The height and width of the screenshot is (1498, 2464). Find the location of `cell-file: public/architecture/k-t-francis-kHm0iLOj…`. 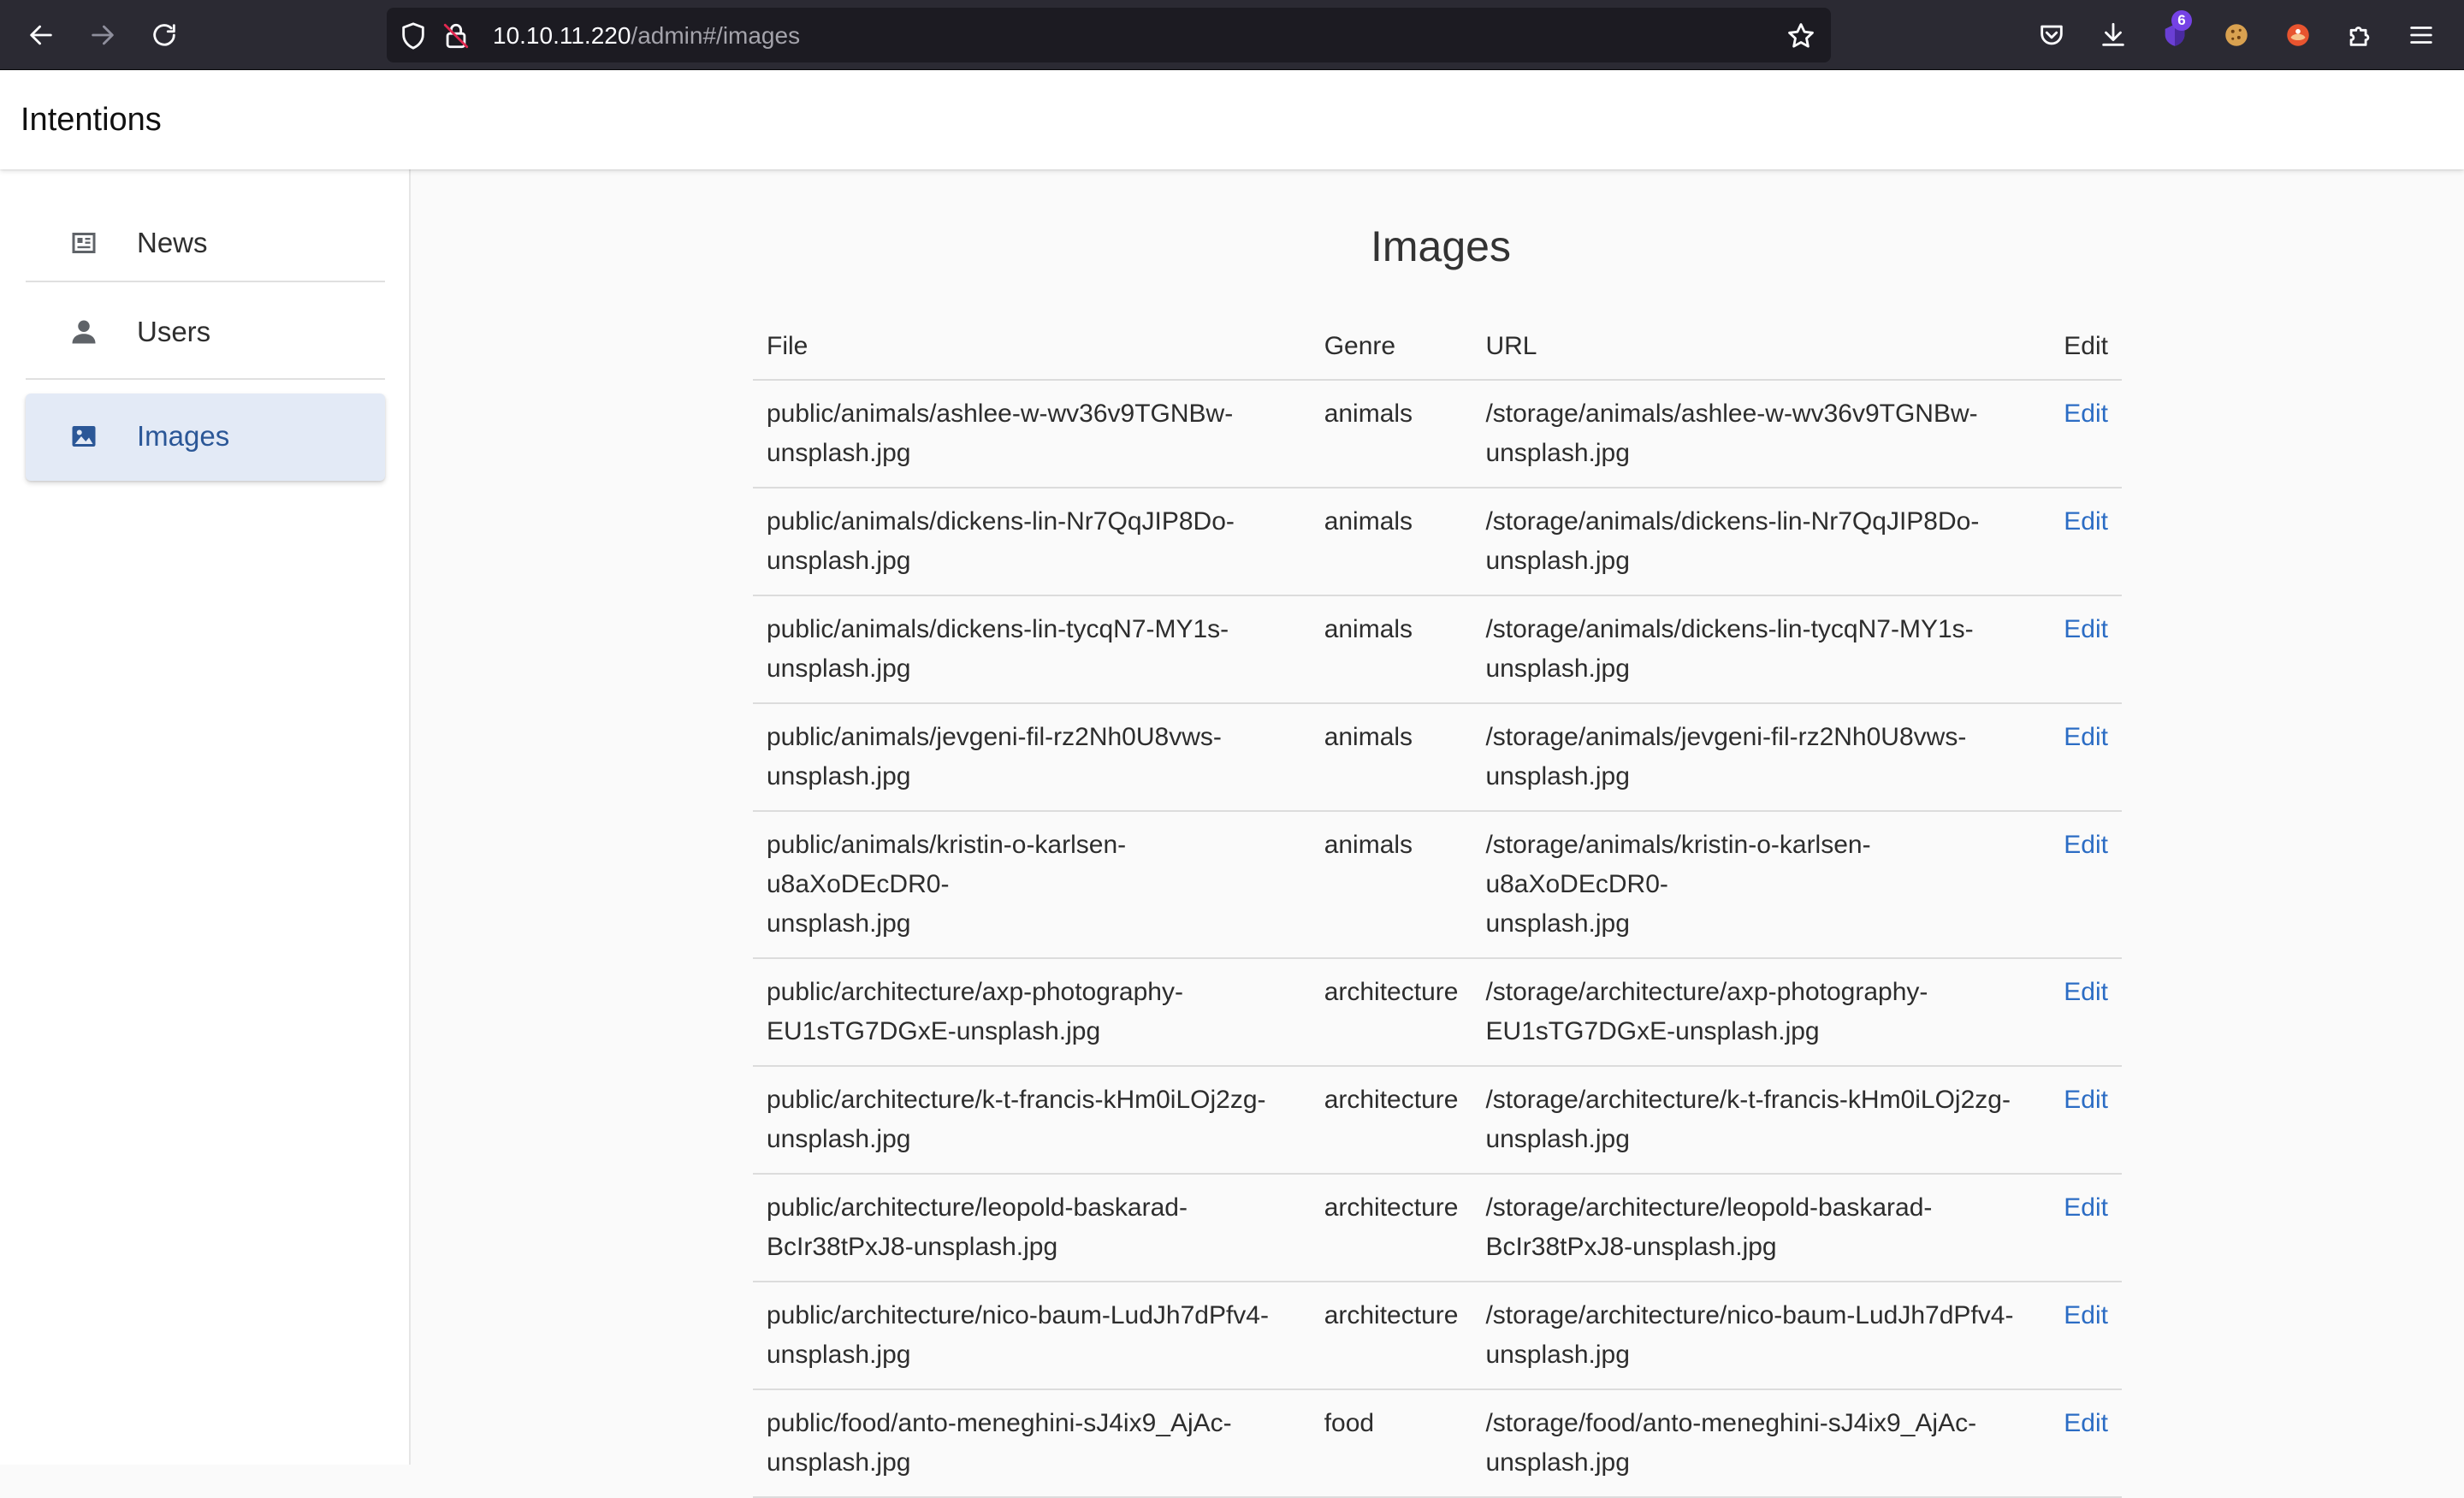

cell-file: public/architecture/k-t-francis-kHm0iLOj… is located at coordinates (1032, 1121).